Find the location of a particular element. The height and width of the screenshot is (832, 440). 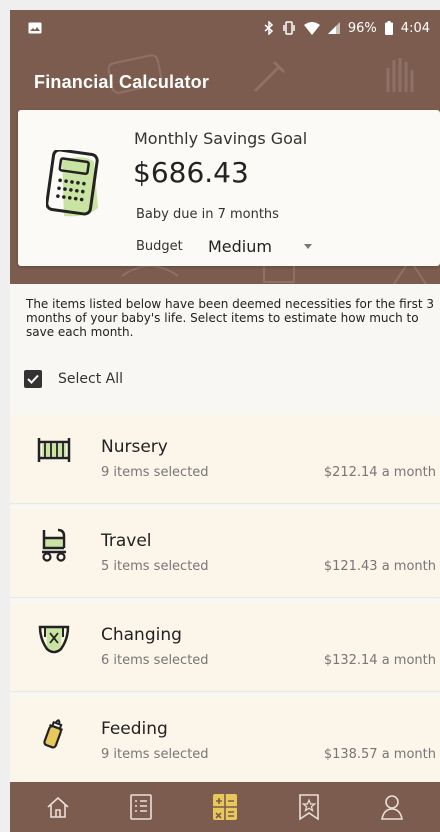

category-name: Travel is located at coordinates (126, 541).